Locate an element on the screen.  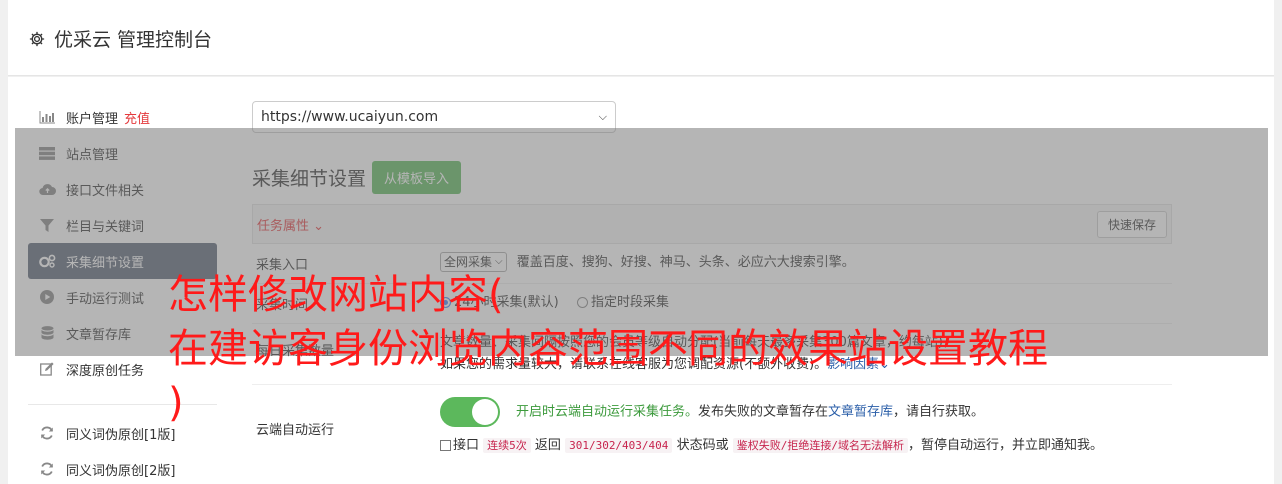
play-icon is located at coordinates (47, 297).